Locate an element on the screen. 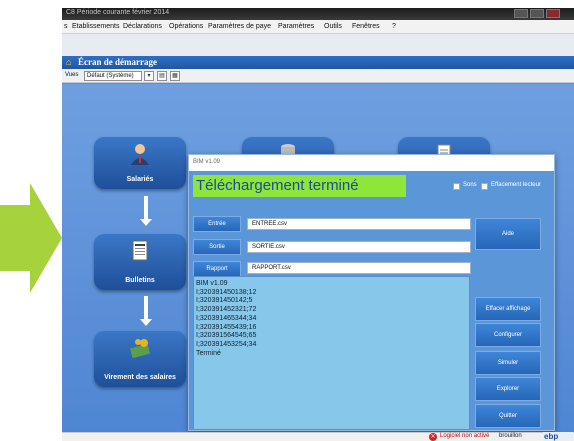 Image resolution: width=574 pixels, height=441 pixels. effacer-affichage-button: Effacer affichage is located at coordinates (508, 309).